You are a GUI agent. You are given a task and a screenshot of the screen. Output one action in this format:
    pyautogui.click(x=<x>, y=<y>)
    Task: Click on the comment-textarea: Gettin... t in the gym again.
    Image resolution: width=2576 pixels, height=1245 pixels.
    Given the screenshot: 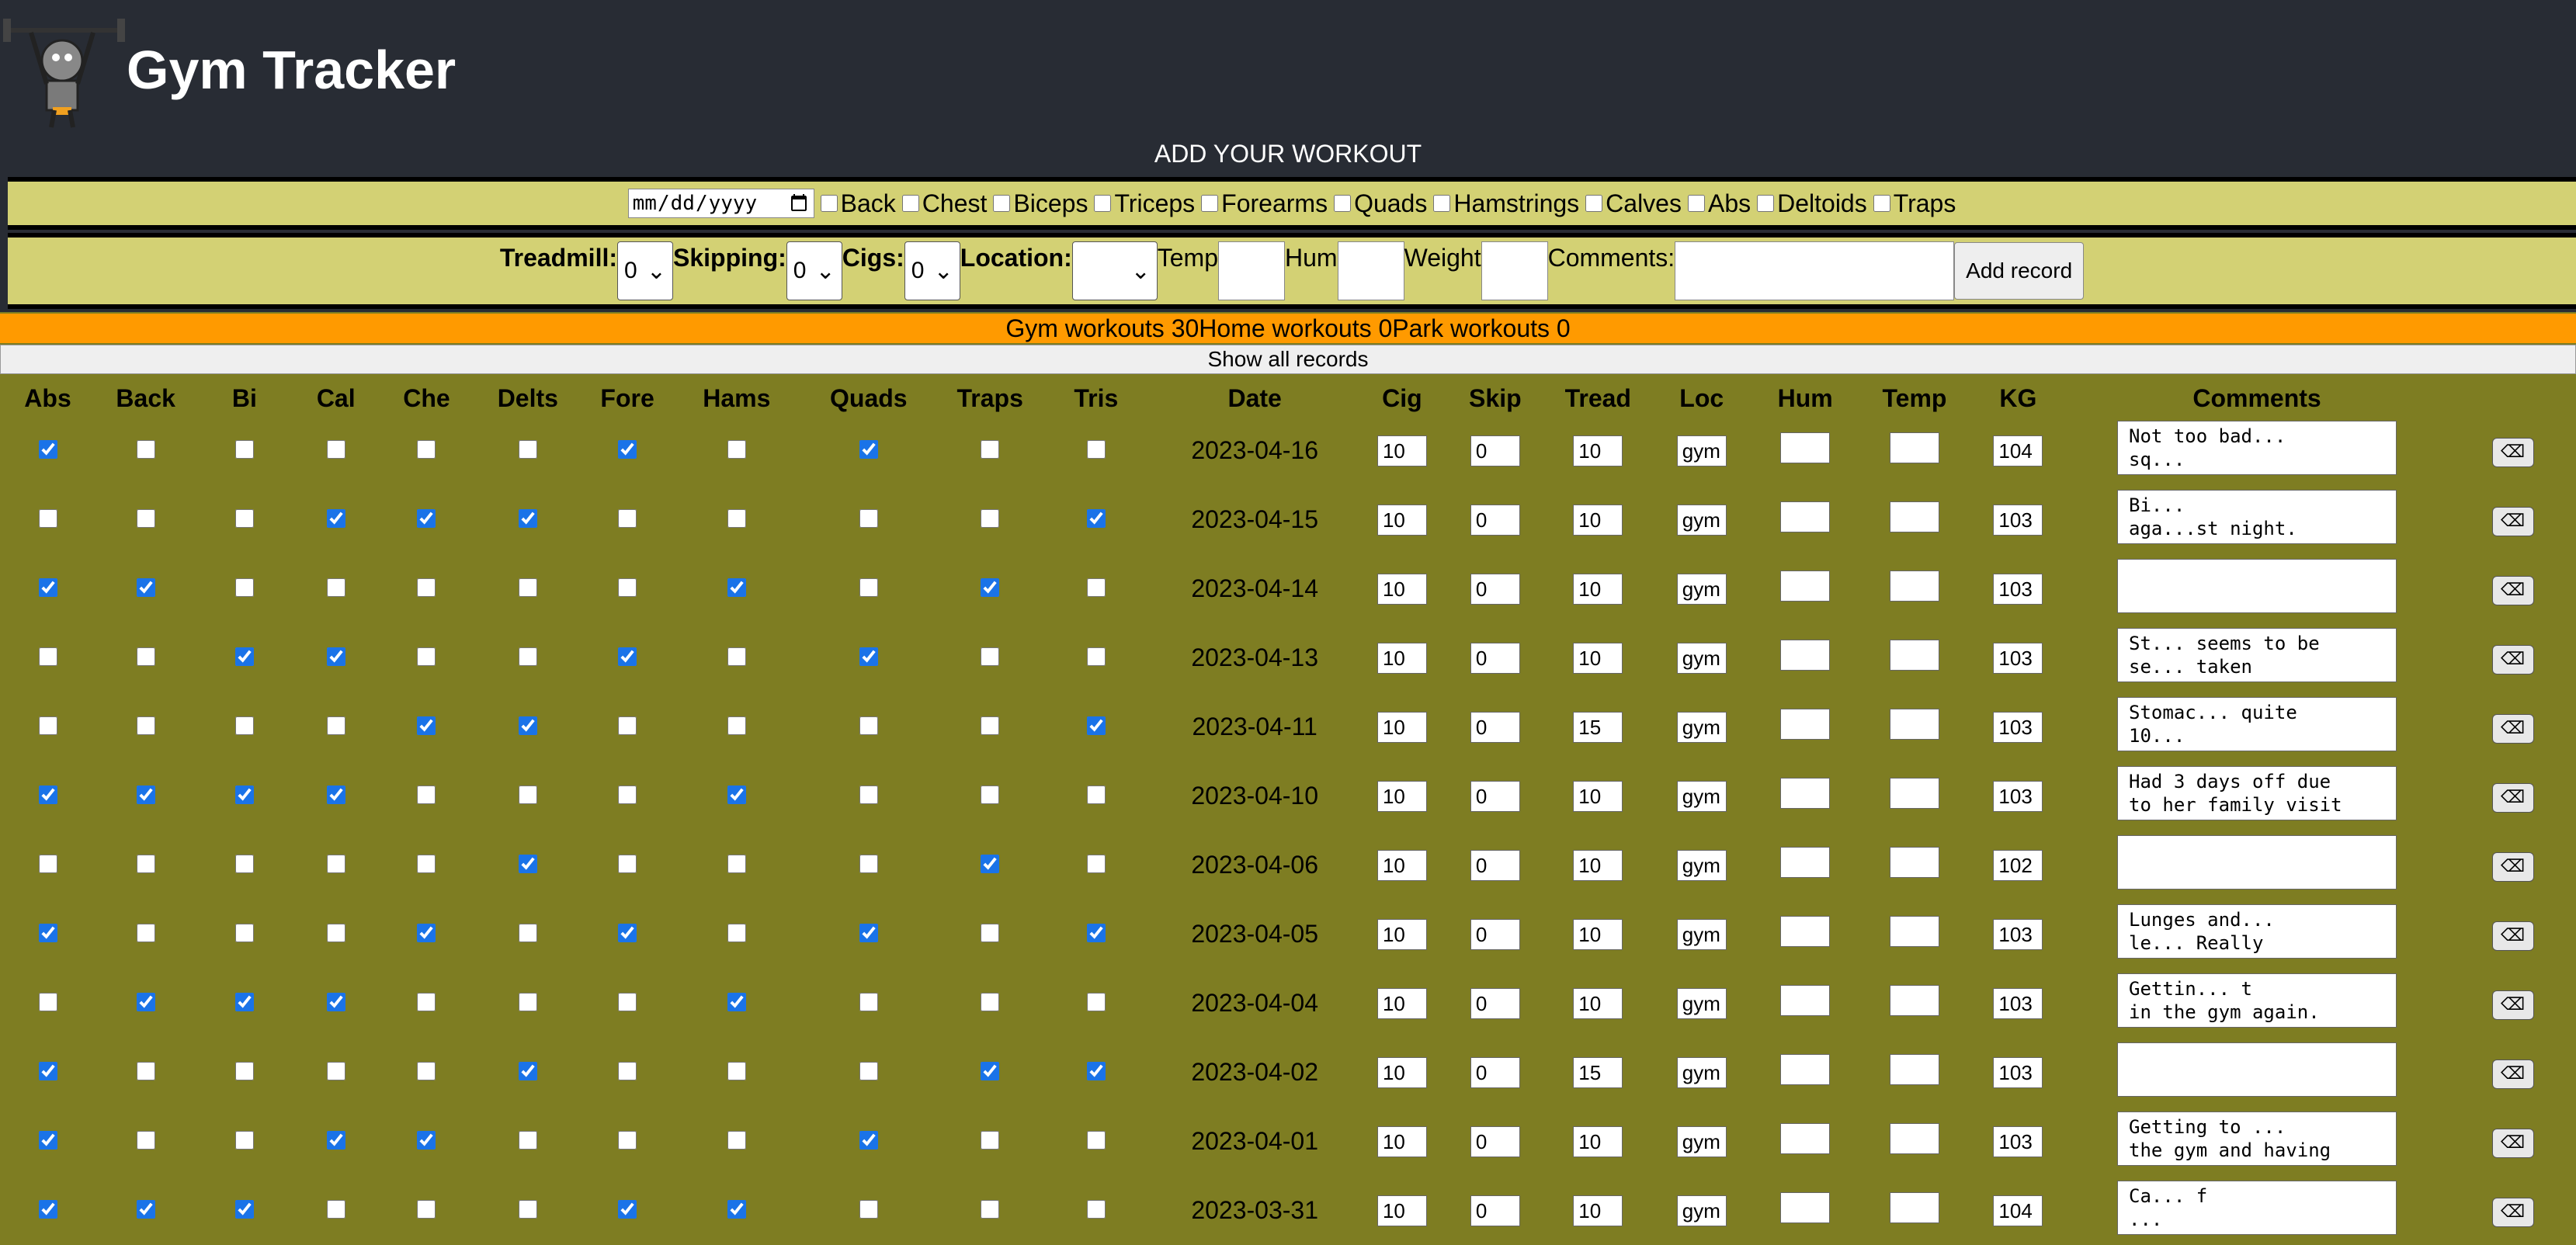 What is the action you would take?
    pyautogui.click(x=2257, y=1000)
    